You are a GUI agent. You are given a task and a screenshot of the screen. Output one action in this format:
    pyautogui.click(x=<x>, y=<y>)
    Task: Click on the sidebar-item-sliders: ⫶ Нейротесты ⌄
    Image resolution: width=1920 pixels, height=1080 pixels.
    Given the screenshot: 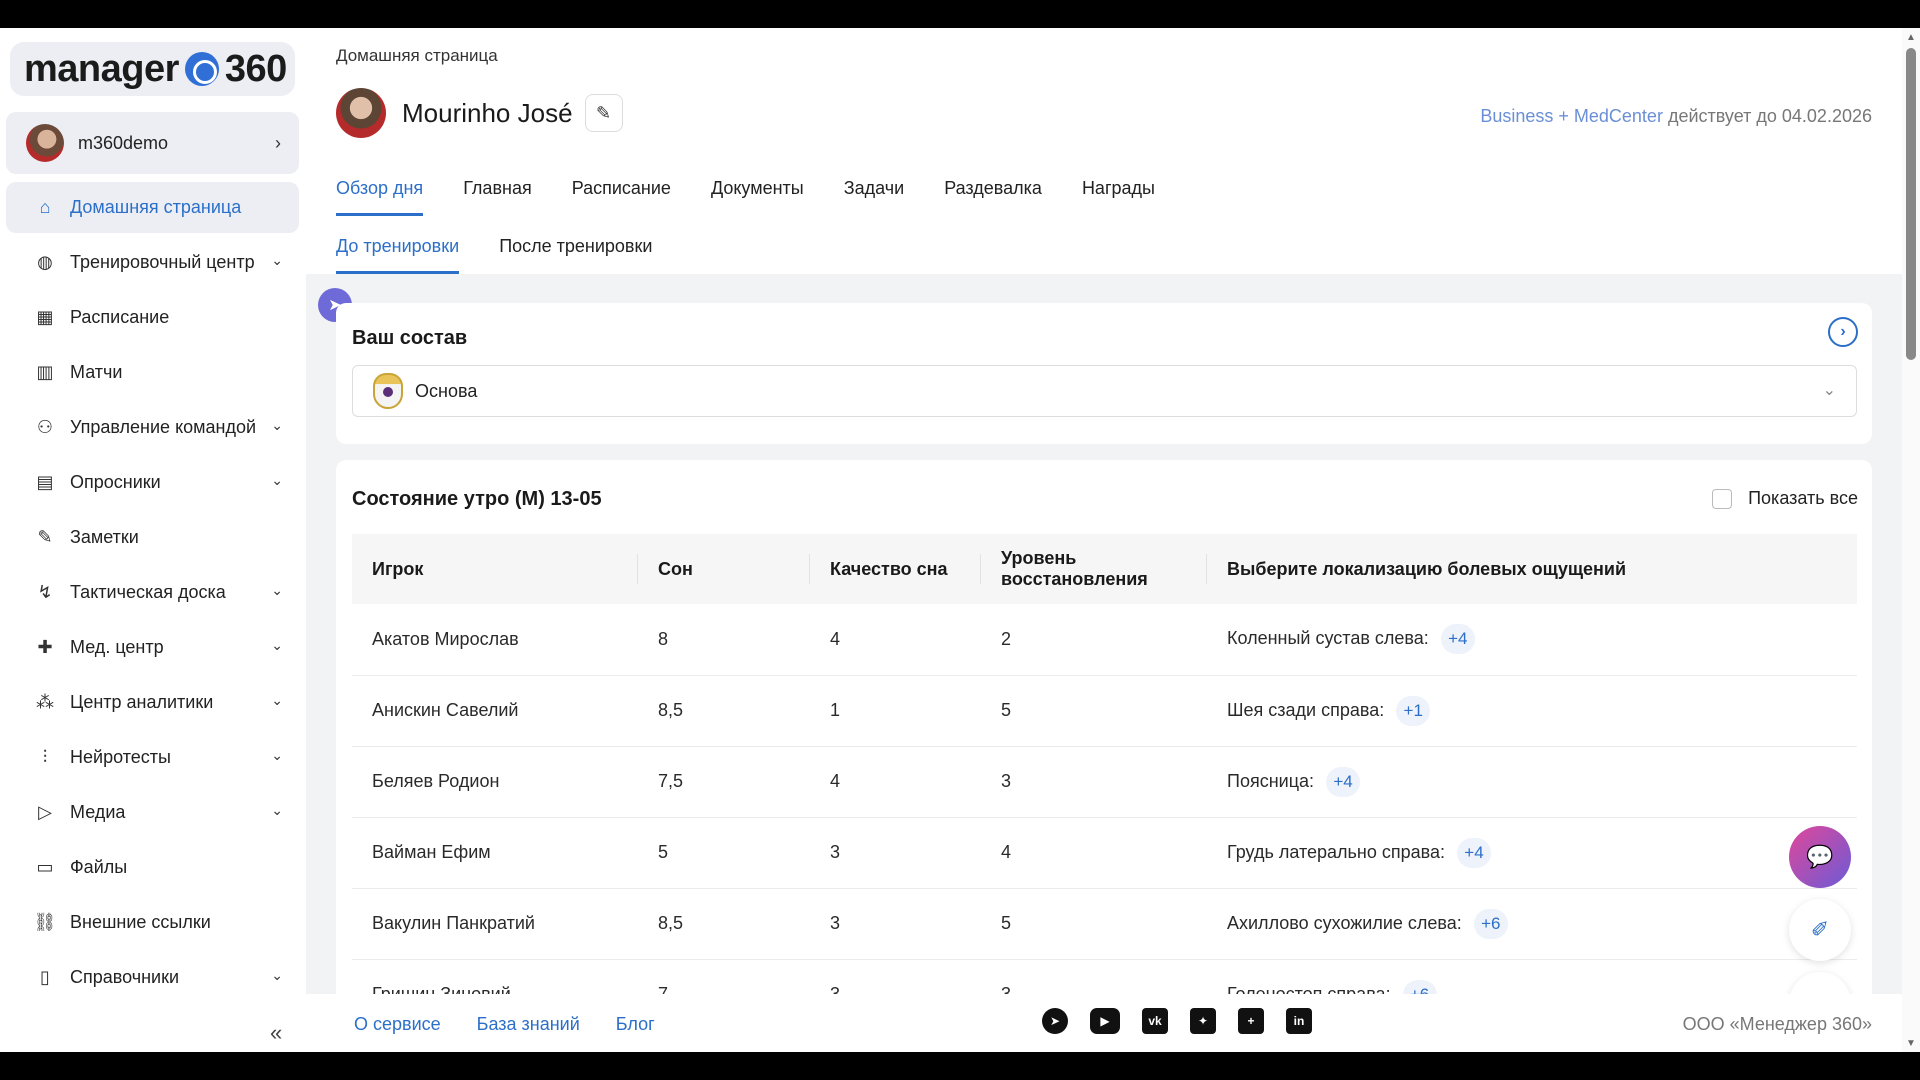 What is the action you would take?
    pyautogui.click(x=152, y=757)
    